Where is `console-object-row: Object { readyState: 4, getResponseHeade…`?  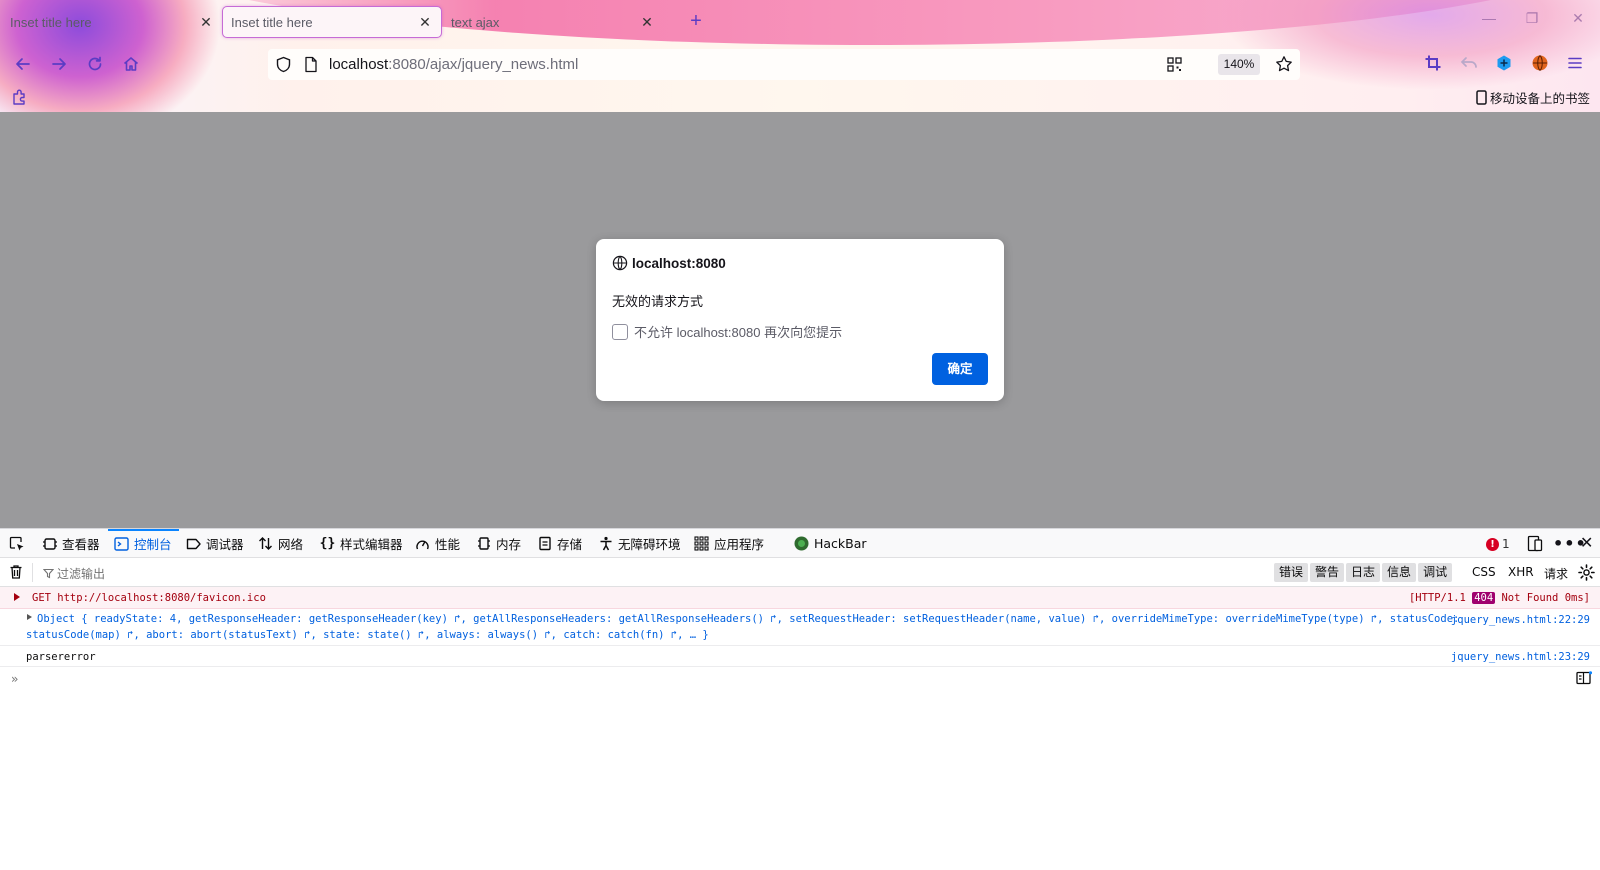 console-object-row: Object { readyState: 4, getResponseHeade… is located at coordinates (800, 627).